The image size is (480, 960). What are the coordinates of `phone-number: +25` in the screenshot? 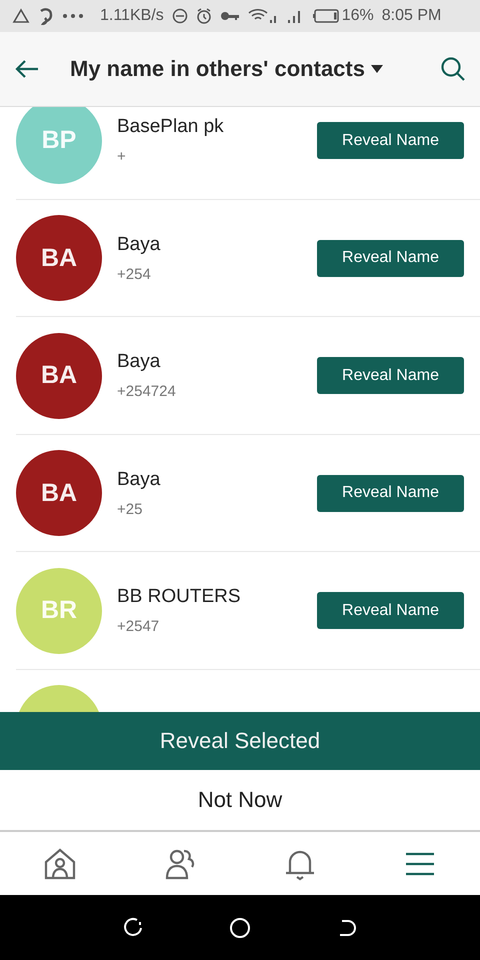 It's located at (130, 509).